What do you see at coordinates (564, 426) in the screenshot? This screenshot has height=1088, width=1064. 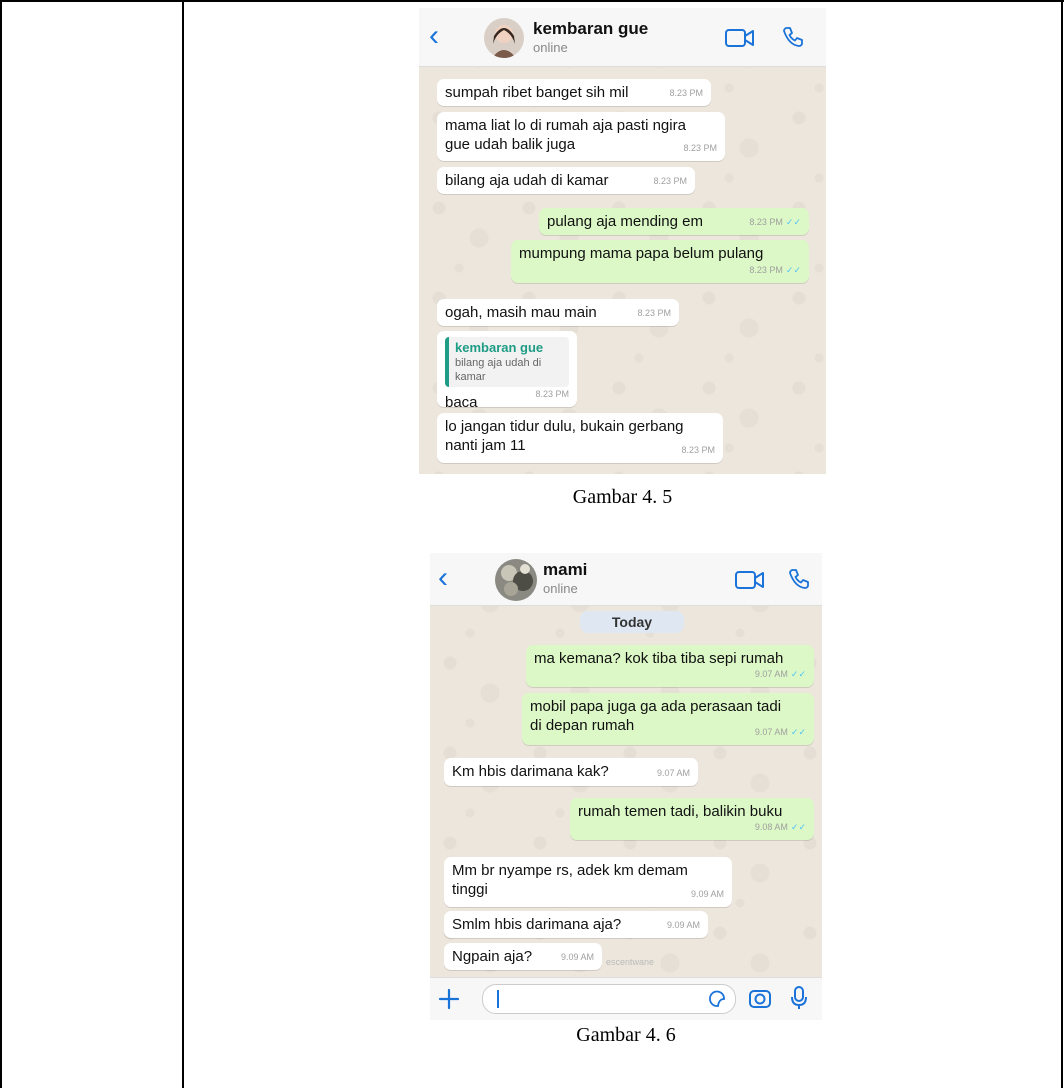 I see `message-text: lo jangan tidur dulu, bukain gerbang` at bounding box center [564, 426].